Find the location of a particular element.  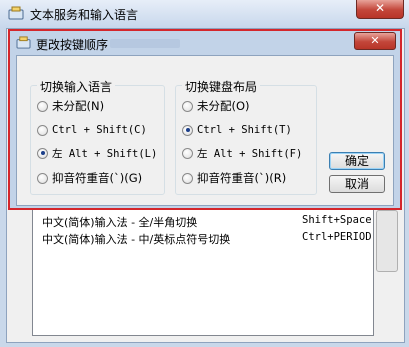

option-label: 未分配(O) is located at coordinates (223, 106).